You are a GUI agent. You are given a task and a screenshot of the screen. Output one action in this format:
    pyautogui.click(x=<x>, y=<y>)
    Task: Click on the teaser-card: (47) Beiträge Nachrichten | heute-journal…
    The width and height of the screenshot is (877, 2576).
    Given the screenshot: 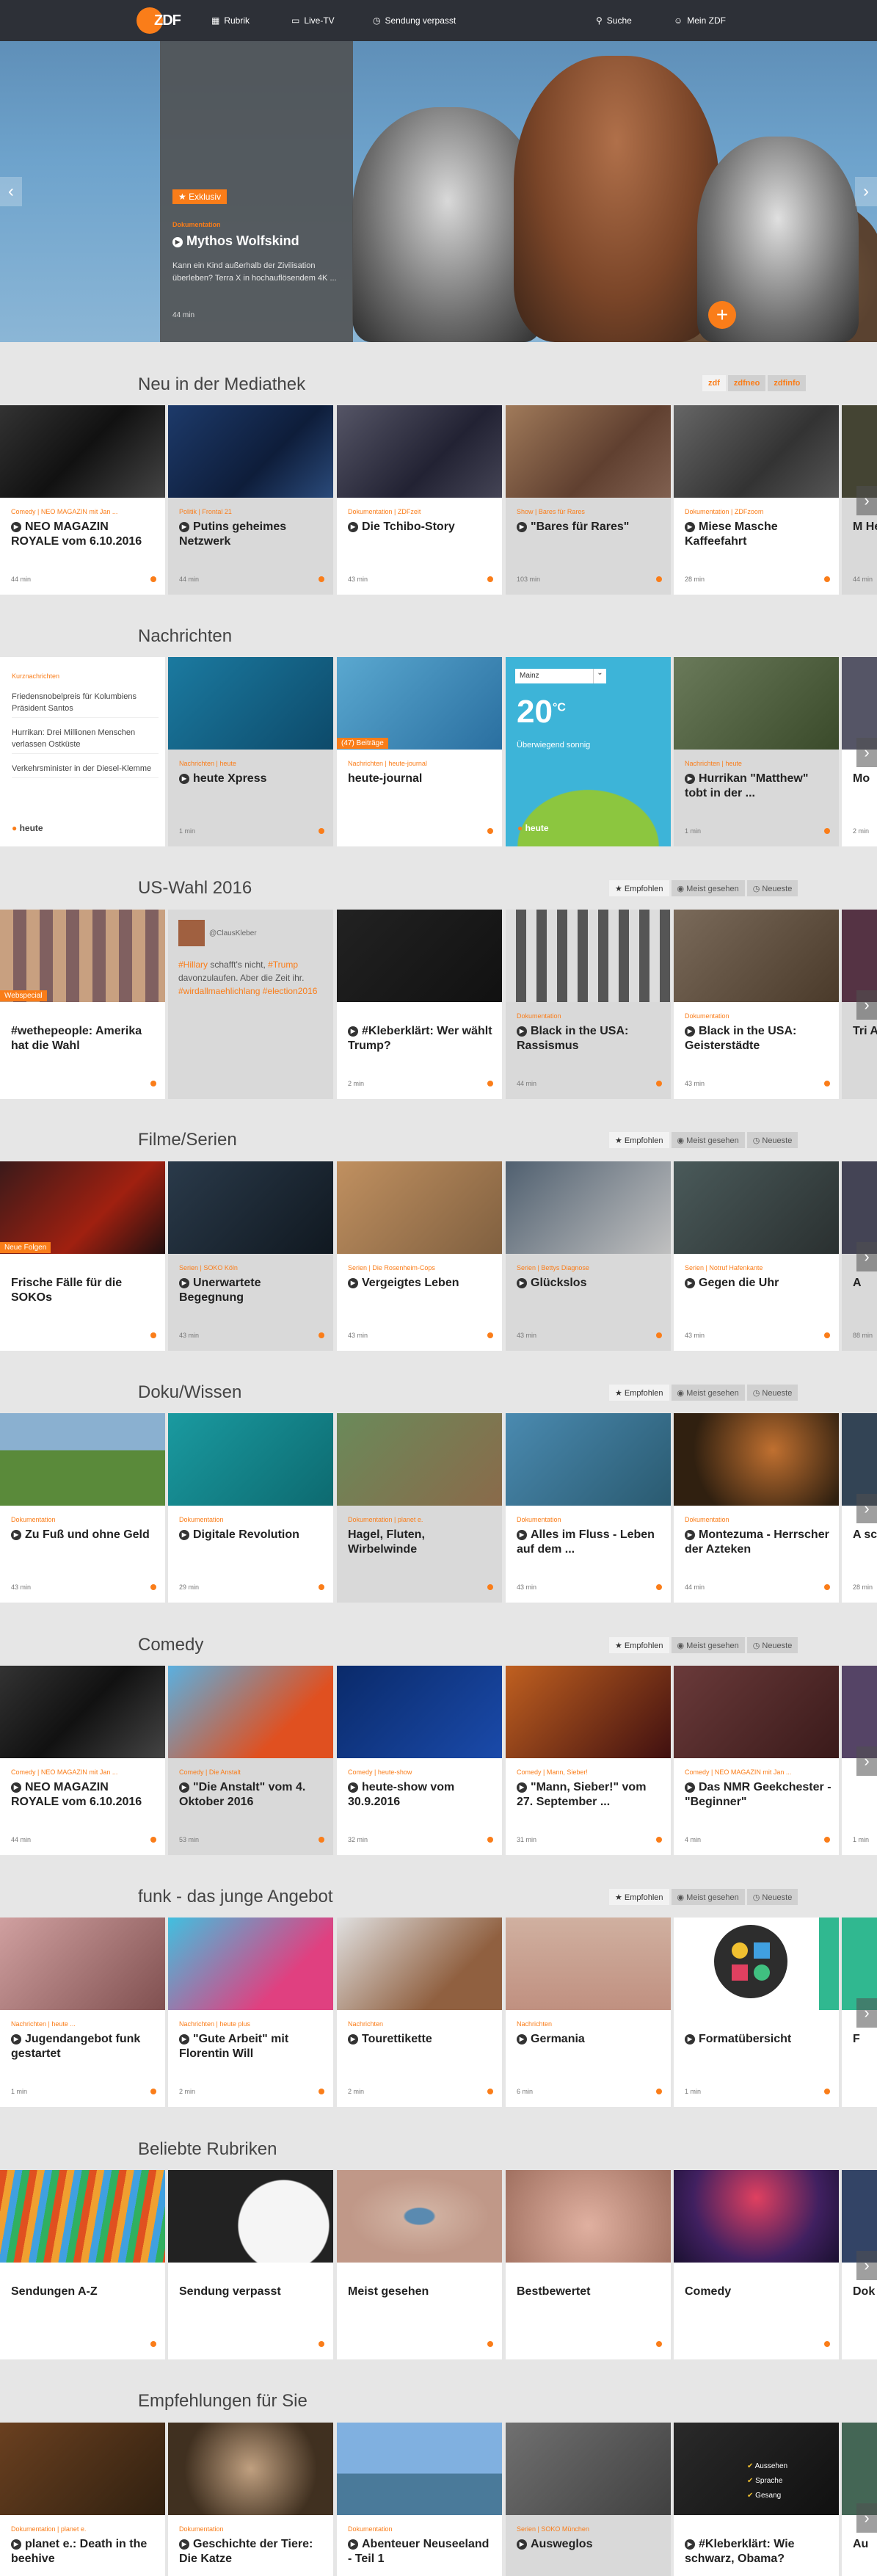 What is the action you would take?
    pyautogui.click(x=419, y=751)
    